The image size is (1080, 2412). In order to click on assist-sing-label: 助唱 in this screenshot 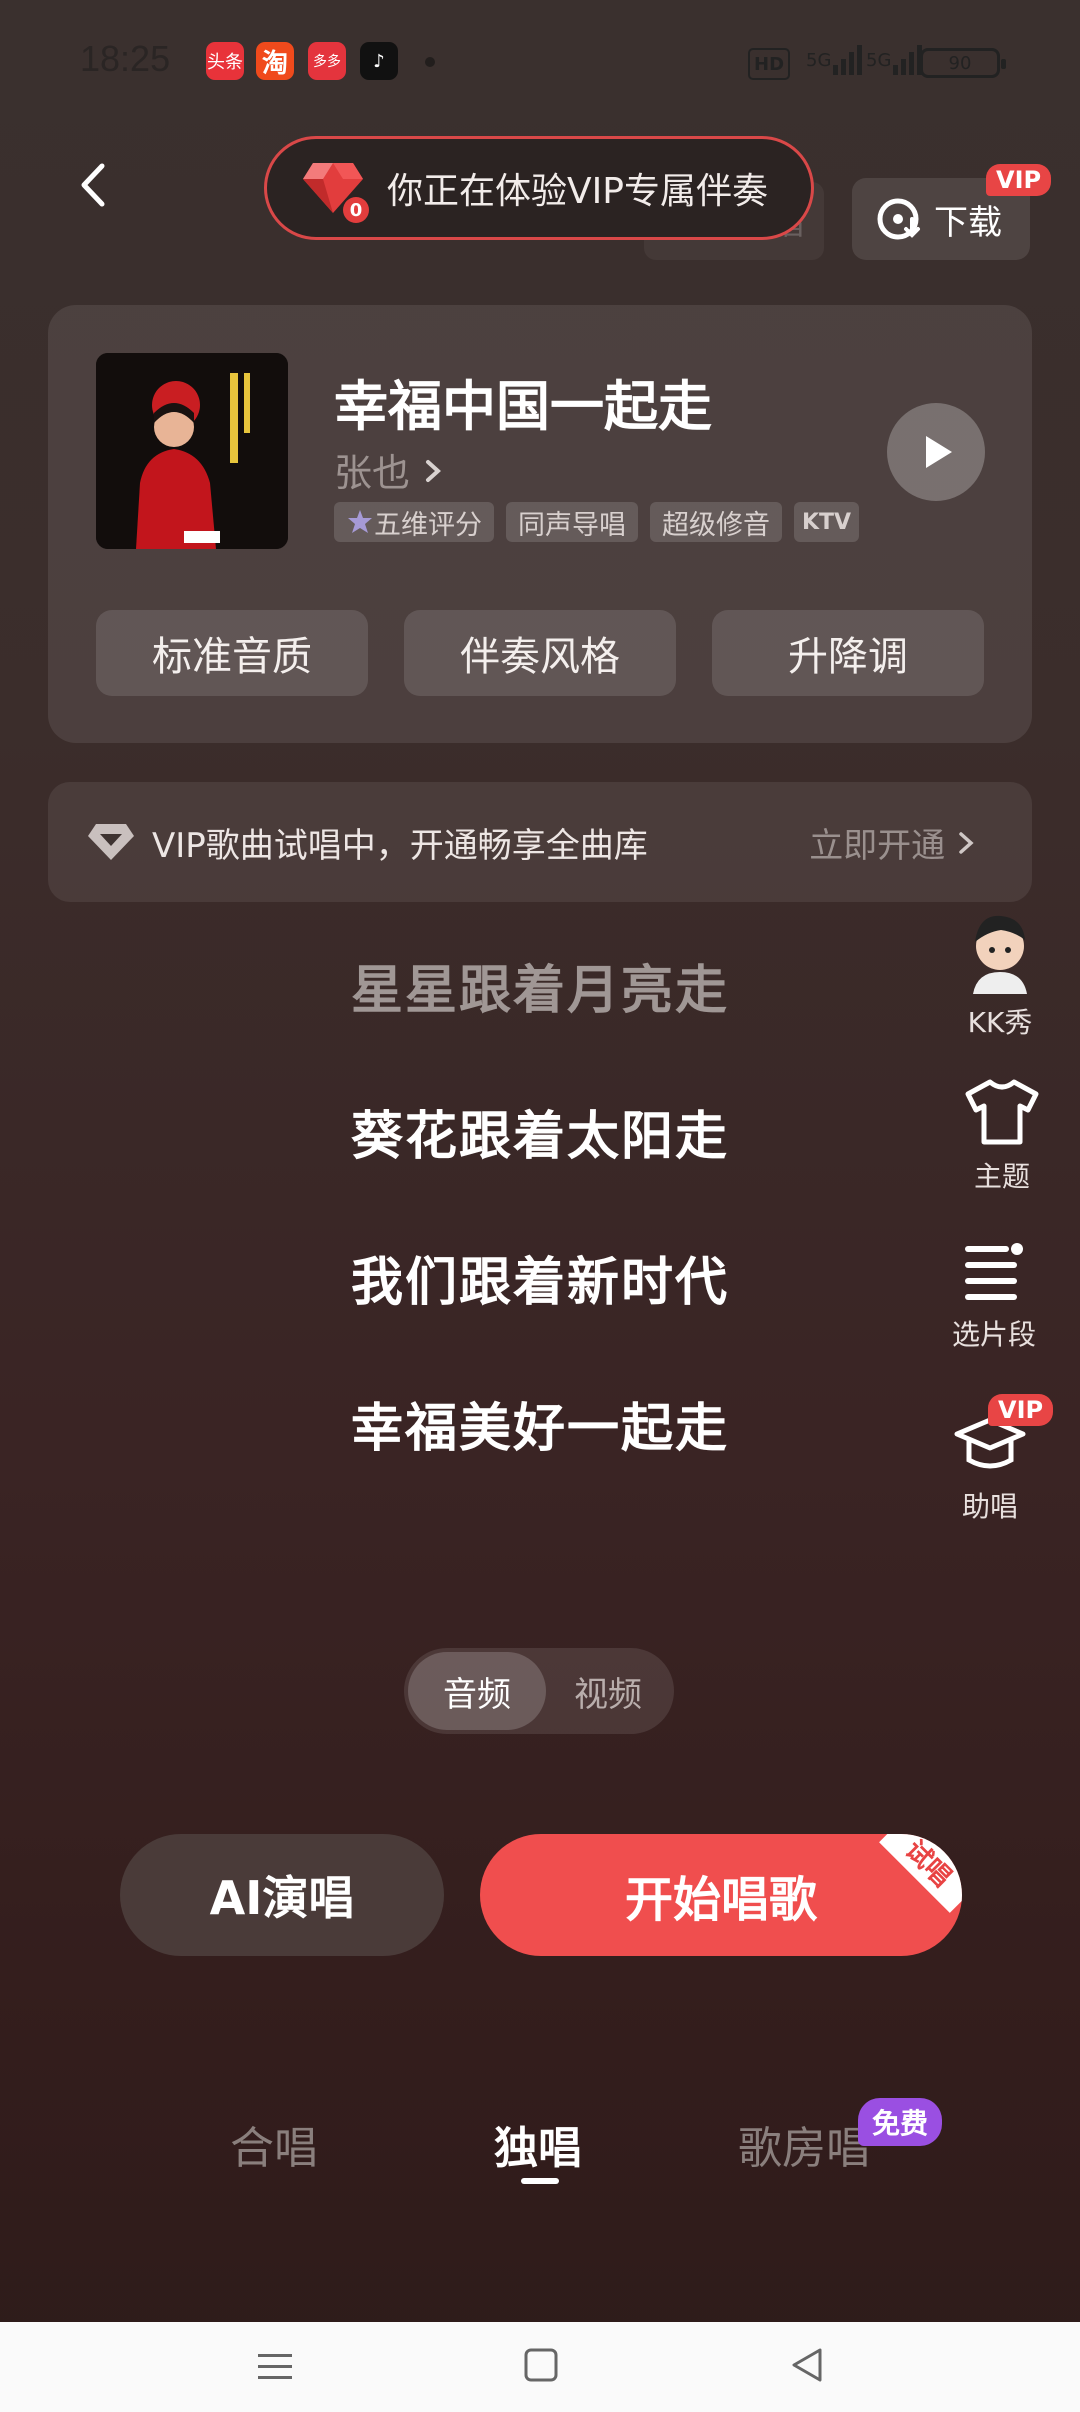, I will do `click(989, 1506)`.